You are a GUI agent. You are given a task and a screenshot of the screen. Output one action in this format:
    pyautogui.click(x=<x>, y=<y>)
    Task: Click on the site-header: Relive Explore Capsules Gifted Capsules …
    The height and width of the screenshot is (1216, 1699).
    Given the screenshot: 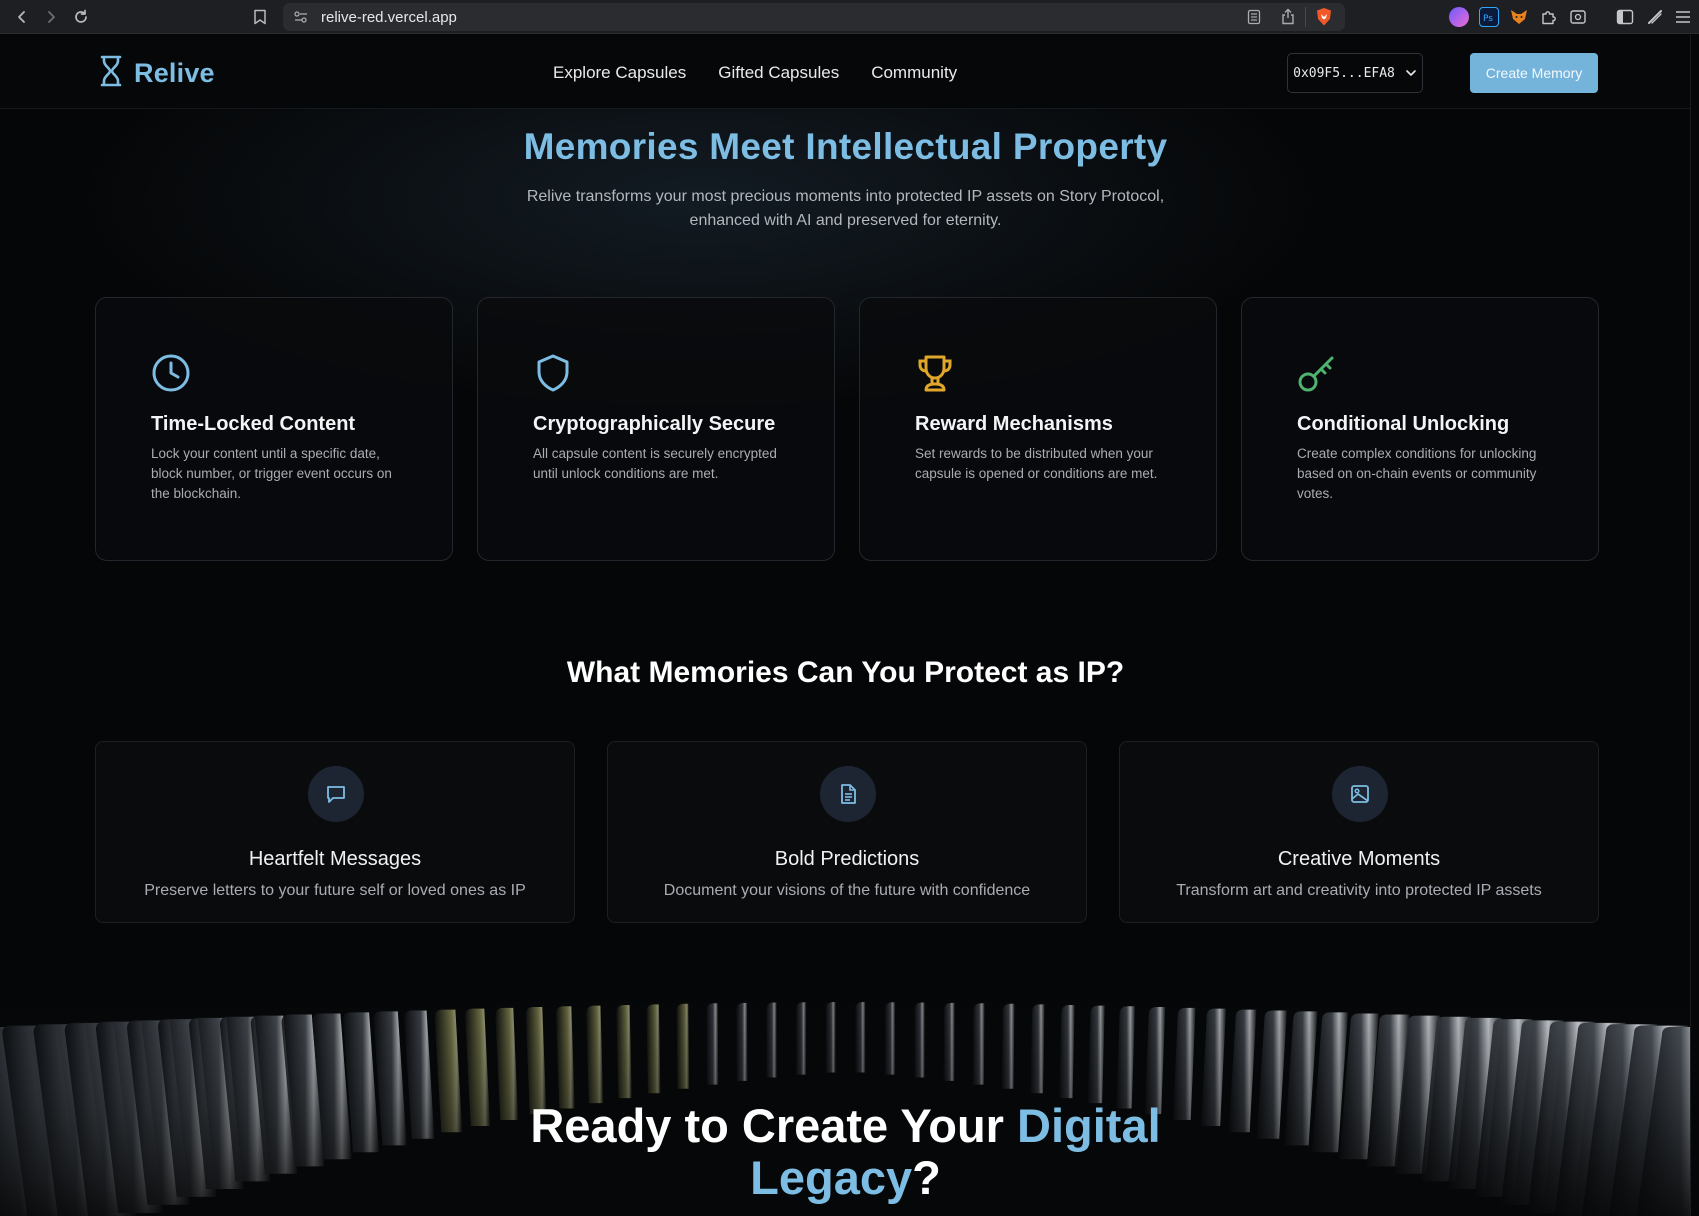 What is the action you would take?
    pyautogui.click(x=845, y=72)
    